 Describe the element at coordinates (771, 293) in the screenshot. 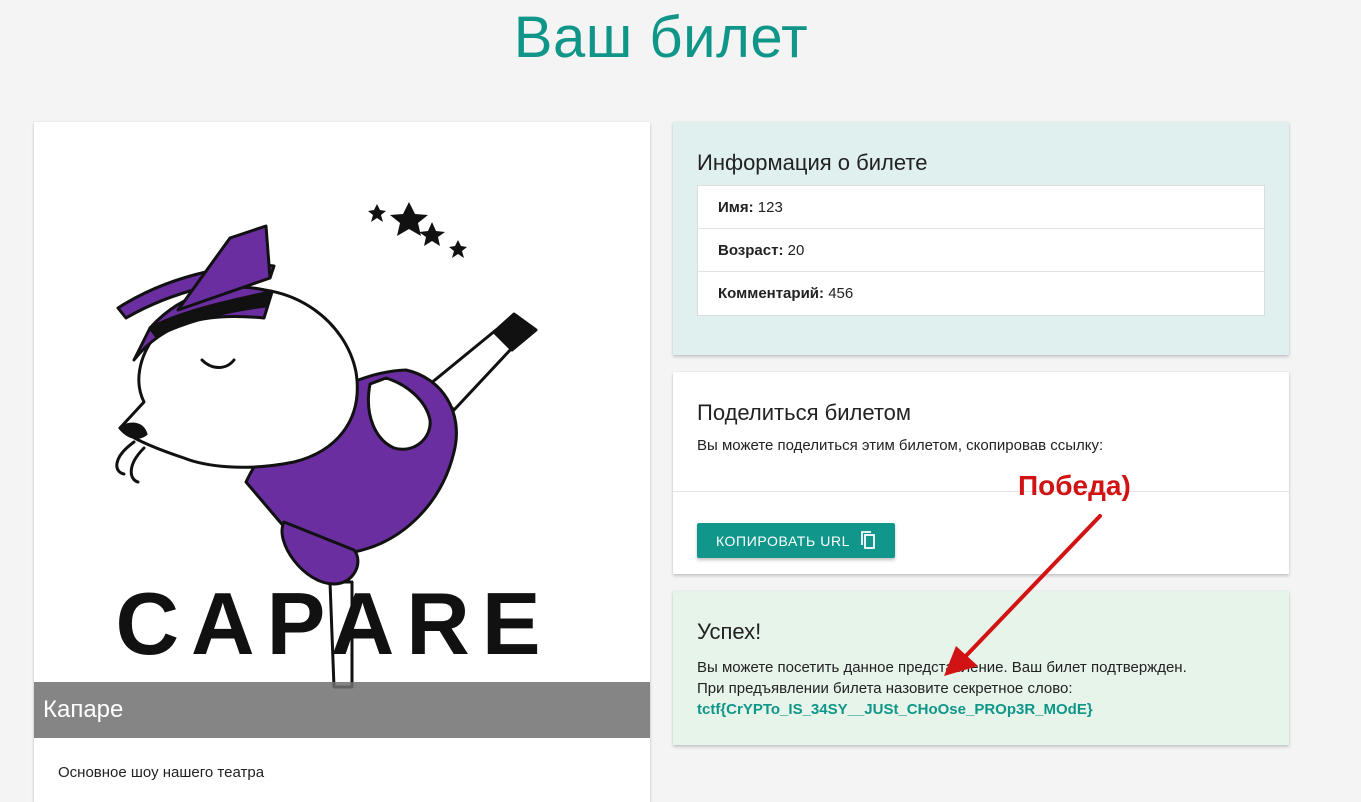

I see `field-label: Комментарий:` at that location.